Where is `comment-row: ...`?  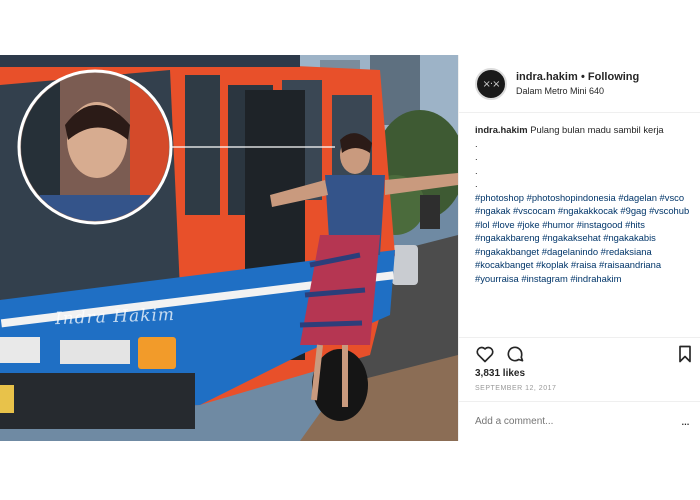
comment-row: ... is located at coordinates (579, 421).